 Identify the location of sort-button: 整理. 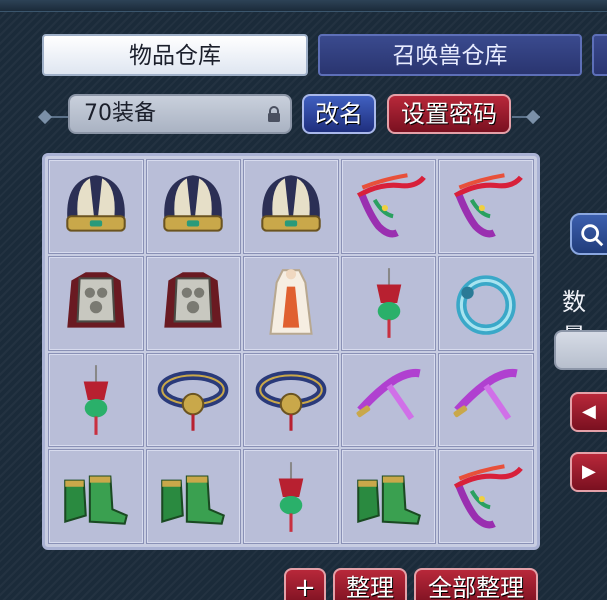
(370, 584).